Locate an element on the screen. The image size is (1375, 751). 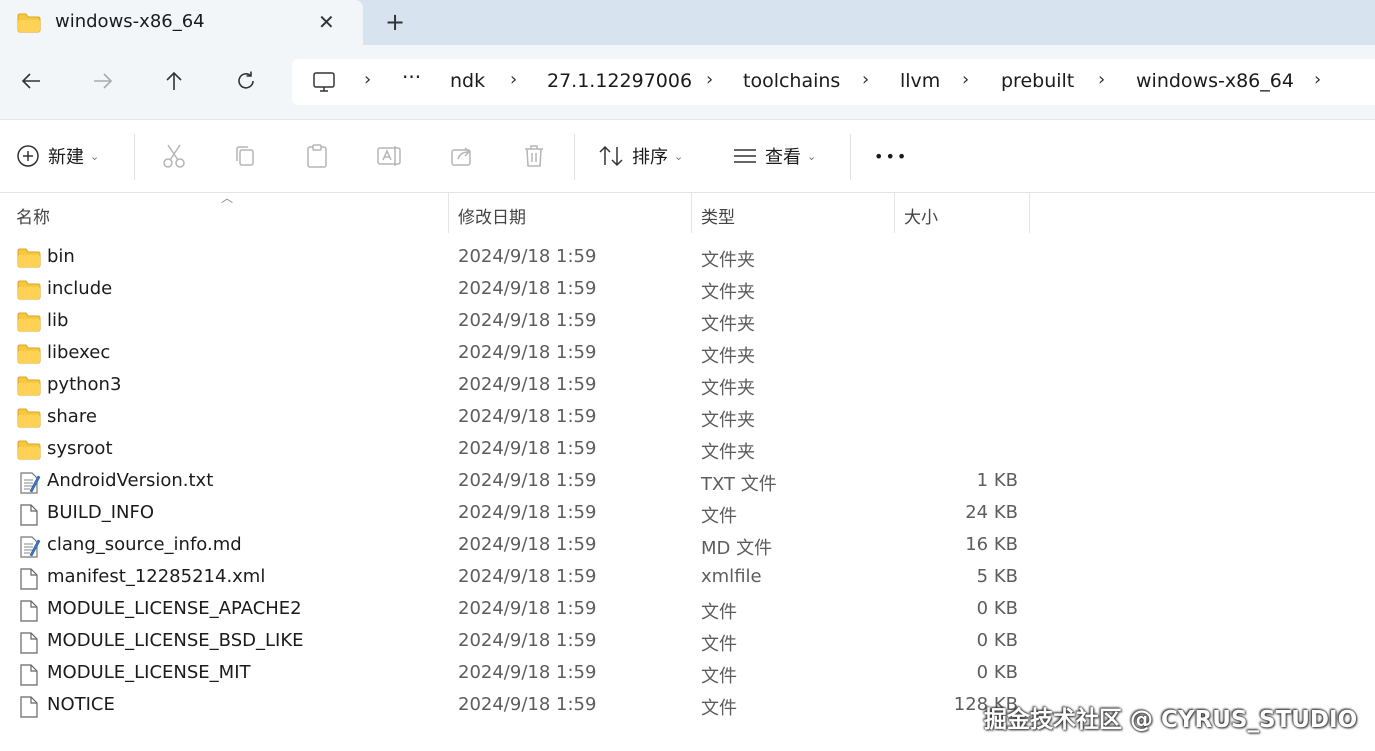
back-button is located at coordinates (31, 81).